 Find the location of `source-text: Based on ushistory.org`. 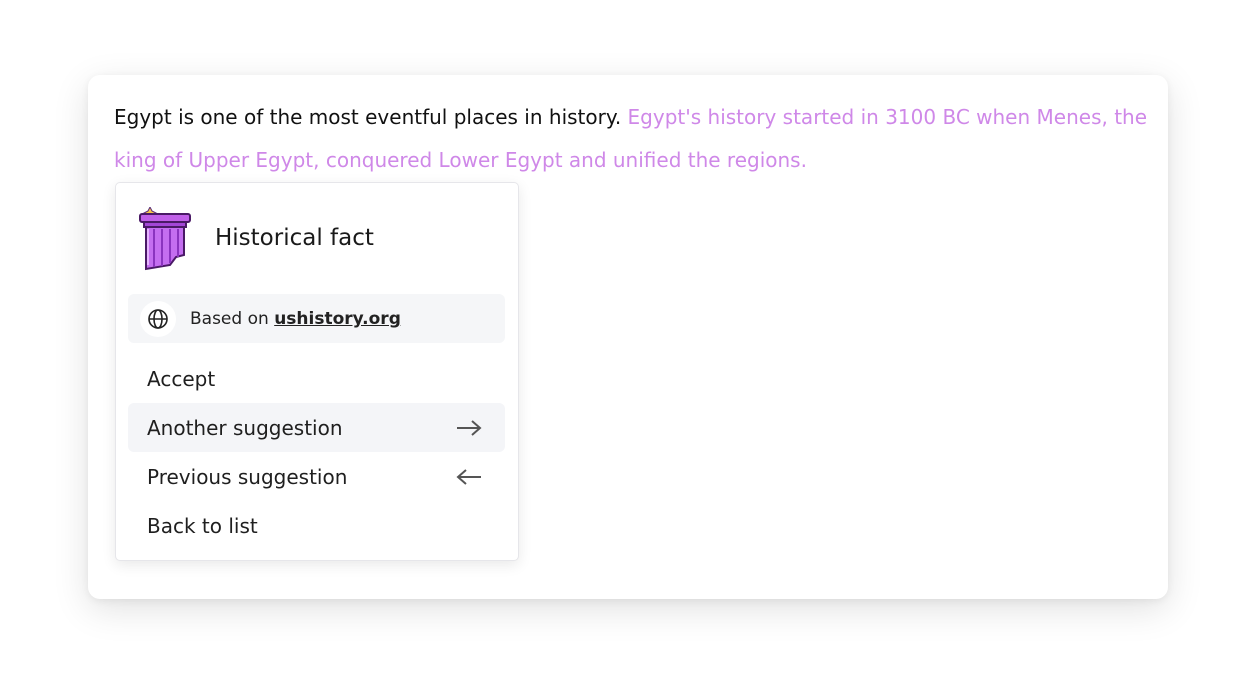

source-text: Based on ushistory.org is located at coordinates (295, 319).